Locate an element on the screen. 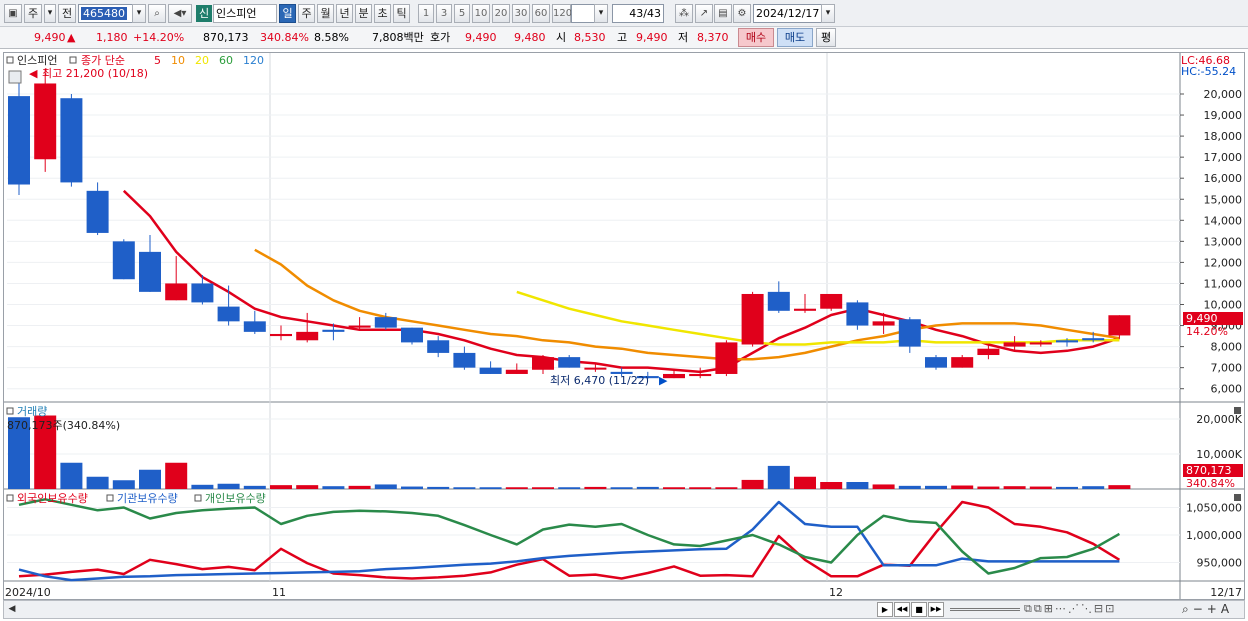 The image size is (1248, 621). holdings-close-icon is located at coordinates (1237, 497).